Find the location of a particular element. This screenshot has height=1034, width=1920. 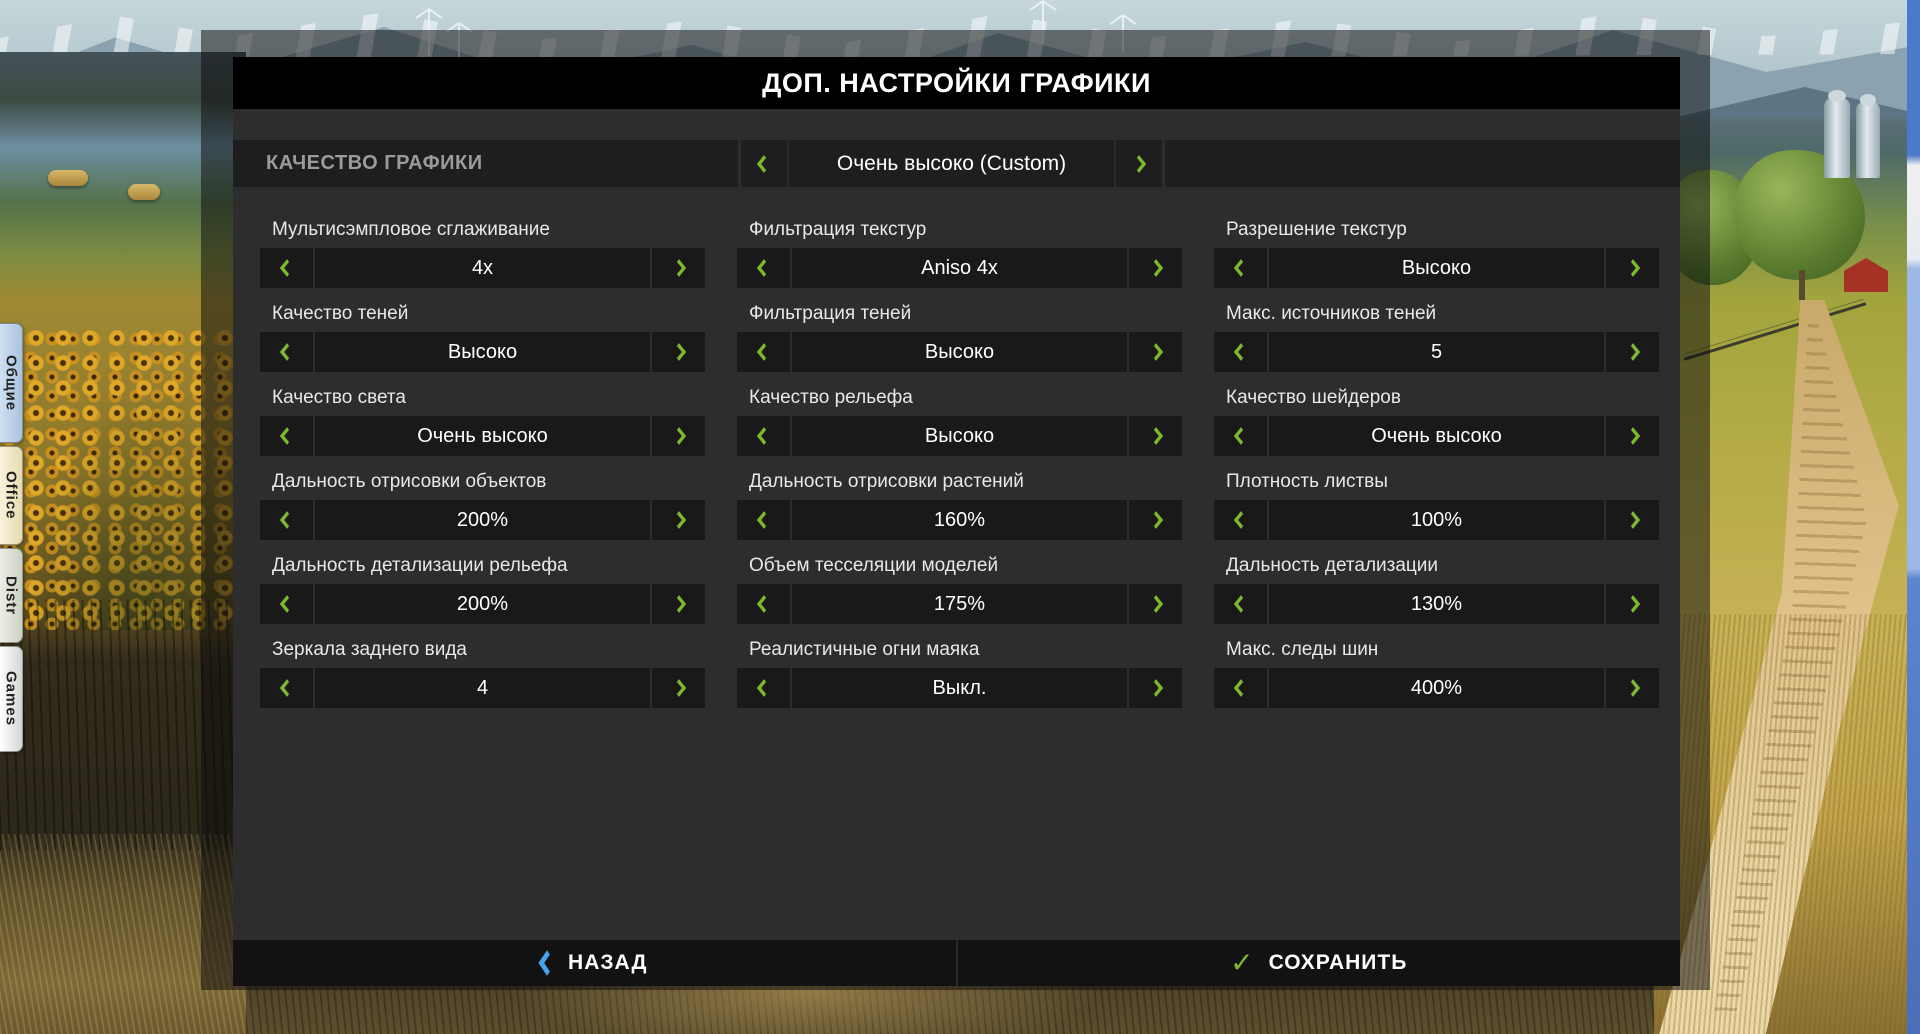

setting-selector: Очень высоко is located at coordinates (1436, 436).